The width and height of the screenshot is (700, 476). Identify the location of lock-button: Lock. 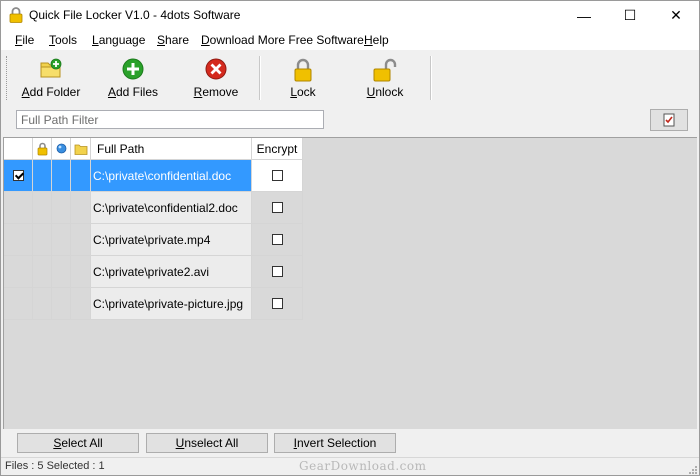
(303, 78).